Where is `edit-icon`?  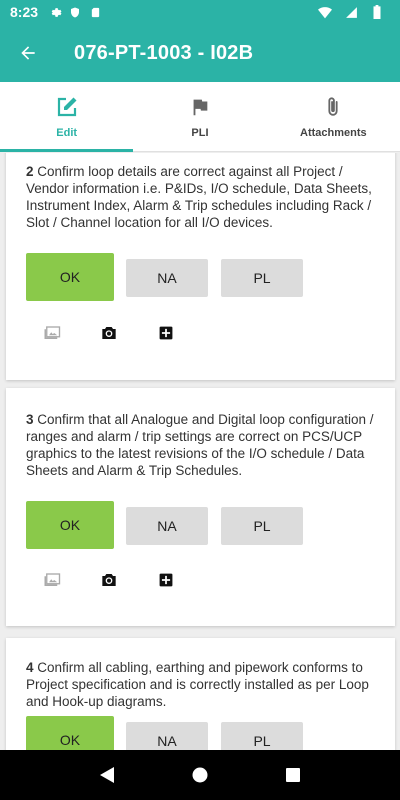 edit-icon is located at coordinates (67, 106).